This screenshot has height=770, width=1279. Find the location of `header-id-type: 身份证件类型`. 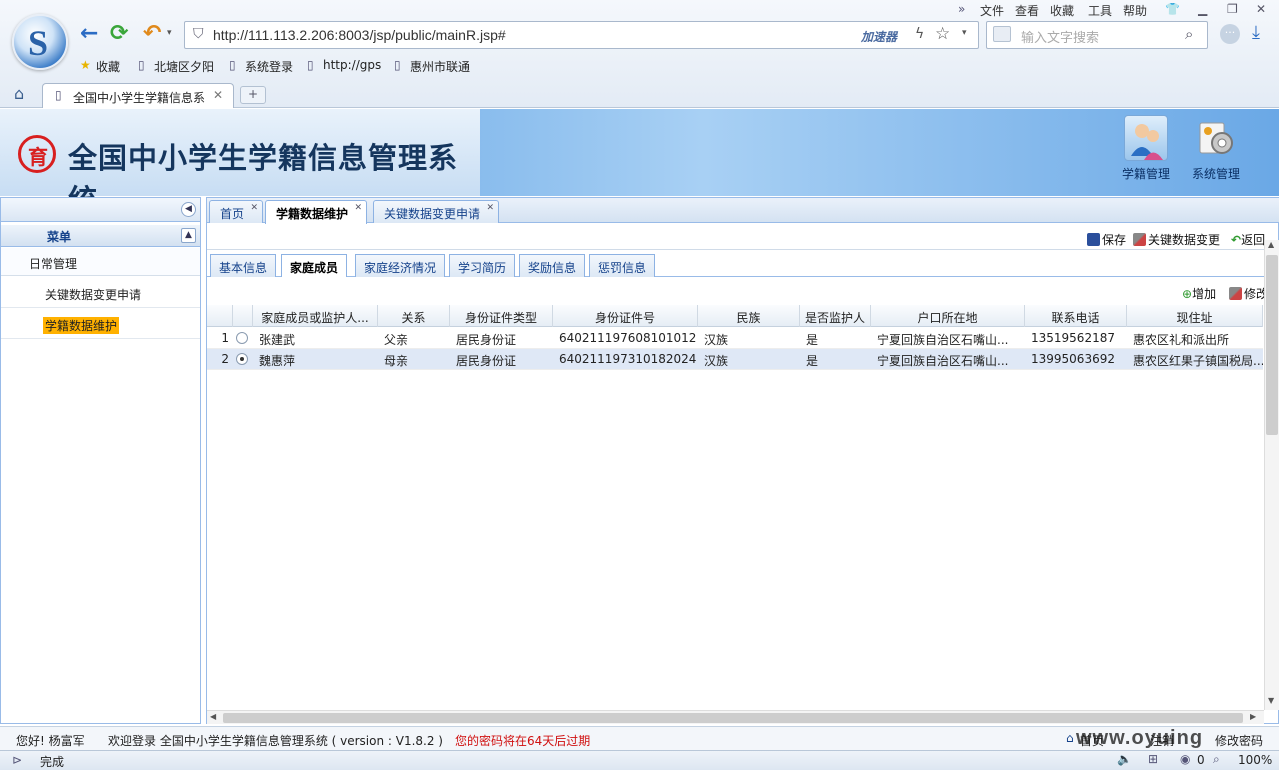

header-id-type: 身份证件类型 is located at coordinates (501, 316).